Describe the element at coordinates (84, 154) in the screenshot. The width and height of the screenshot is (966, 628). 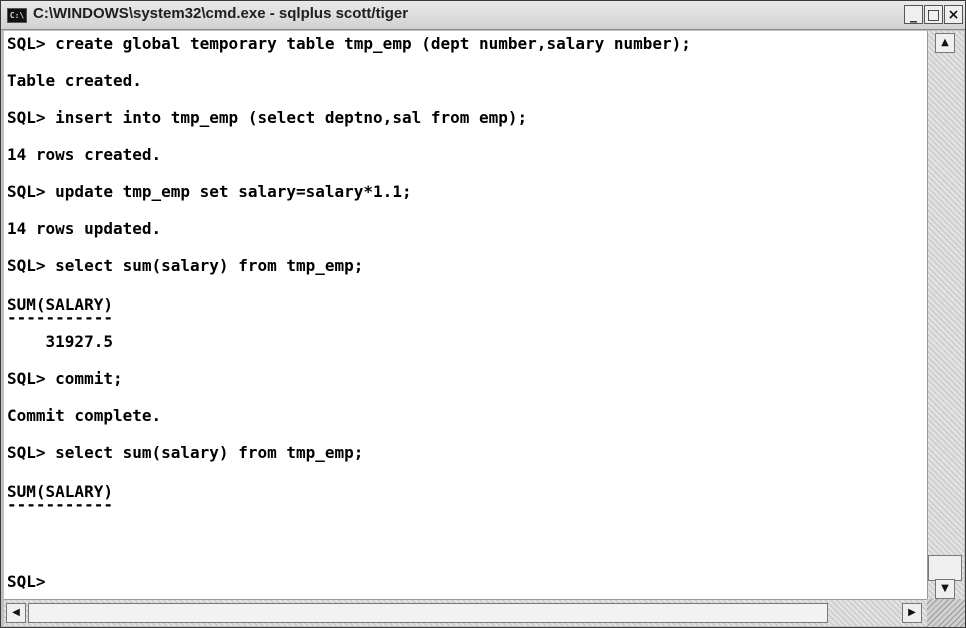
I see `console-line: 14 rows created.` at that location.